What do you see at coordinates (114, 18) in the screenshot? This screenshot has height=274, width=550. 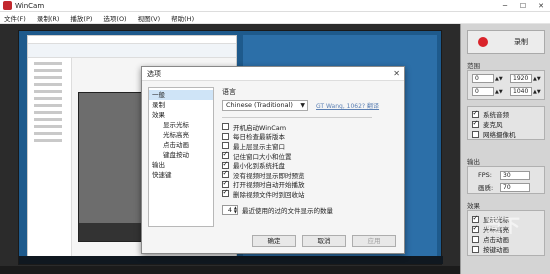 I see `menu-options: 选项(O)` at bounding box center [114, 18].